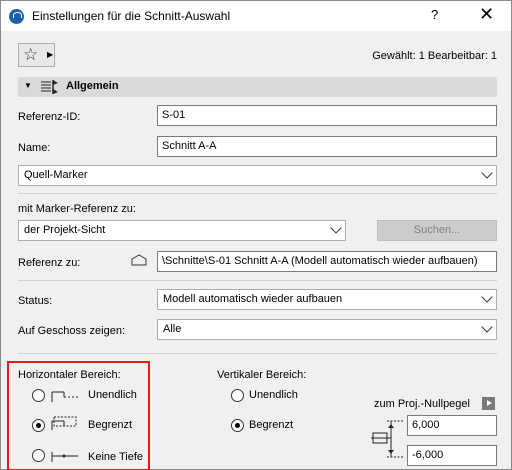 Image resolution: width=512 pixels, height=470 pixels. What do you see at coordinates (16, 16) in the screenshot?
I see `app-icon` at bounding box center [16, 16].